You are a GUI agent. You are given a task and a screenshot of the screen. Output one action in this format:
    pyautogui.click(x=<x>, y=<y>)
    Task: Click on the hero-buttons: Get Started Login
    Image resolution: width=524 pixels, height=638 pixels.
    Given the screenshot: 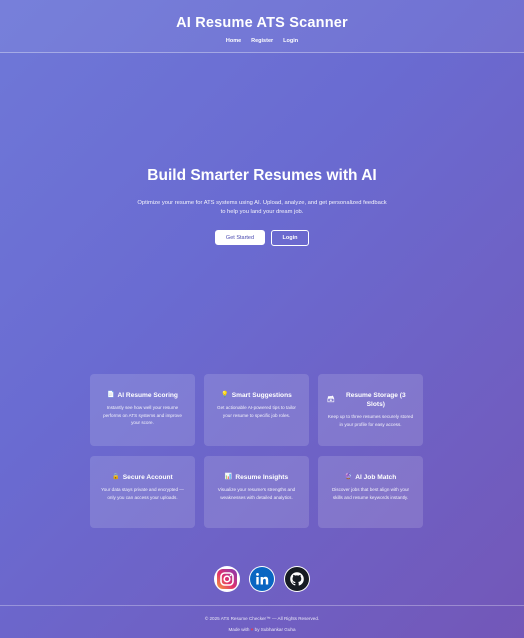 What is the action you would take?
    pyautogui.click(x=262, y=238)
    